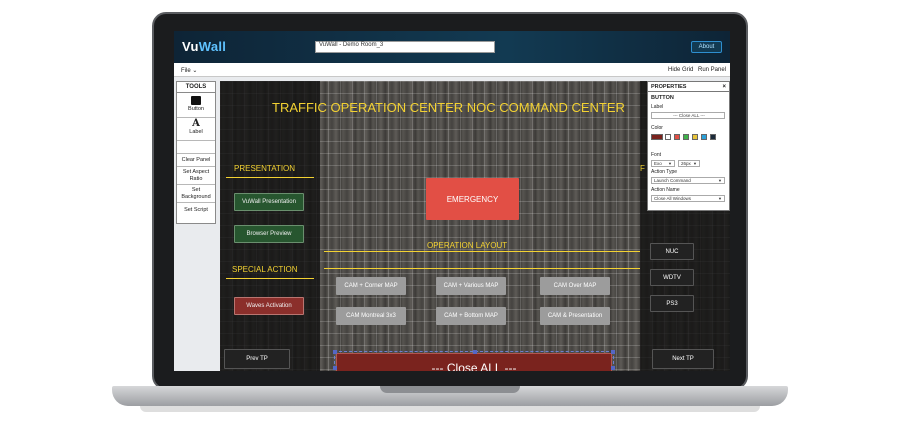 This screenshot has height=435, width=900. What do you see at coordinates (264, 168) in the screenshot?
I see `presentation-header: PRESENTATION` at bounding box center [264, 168].